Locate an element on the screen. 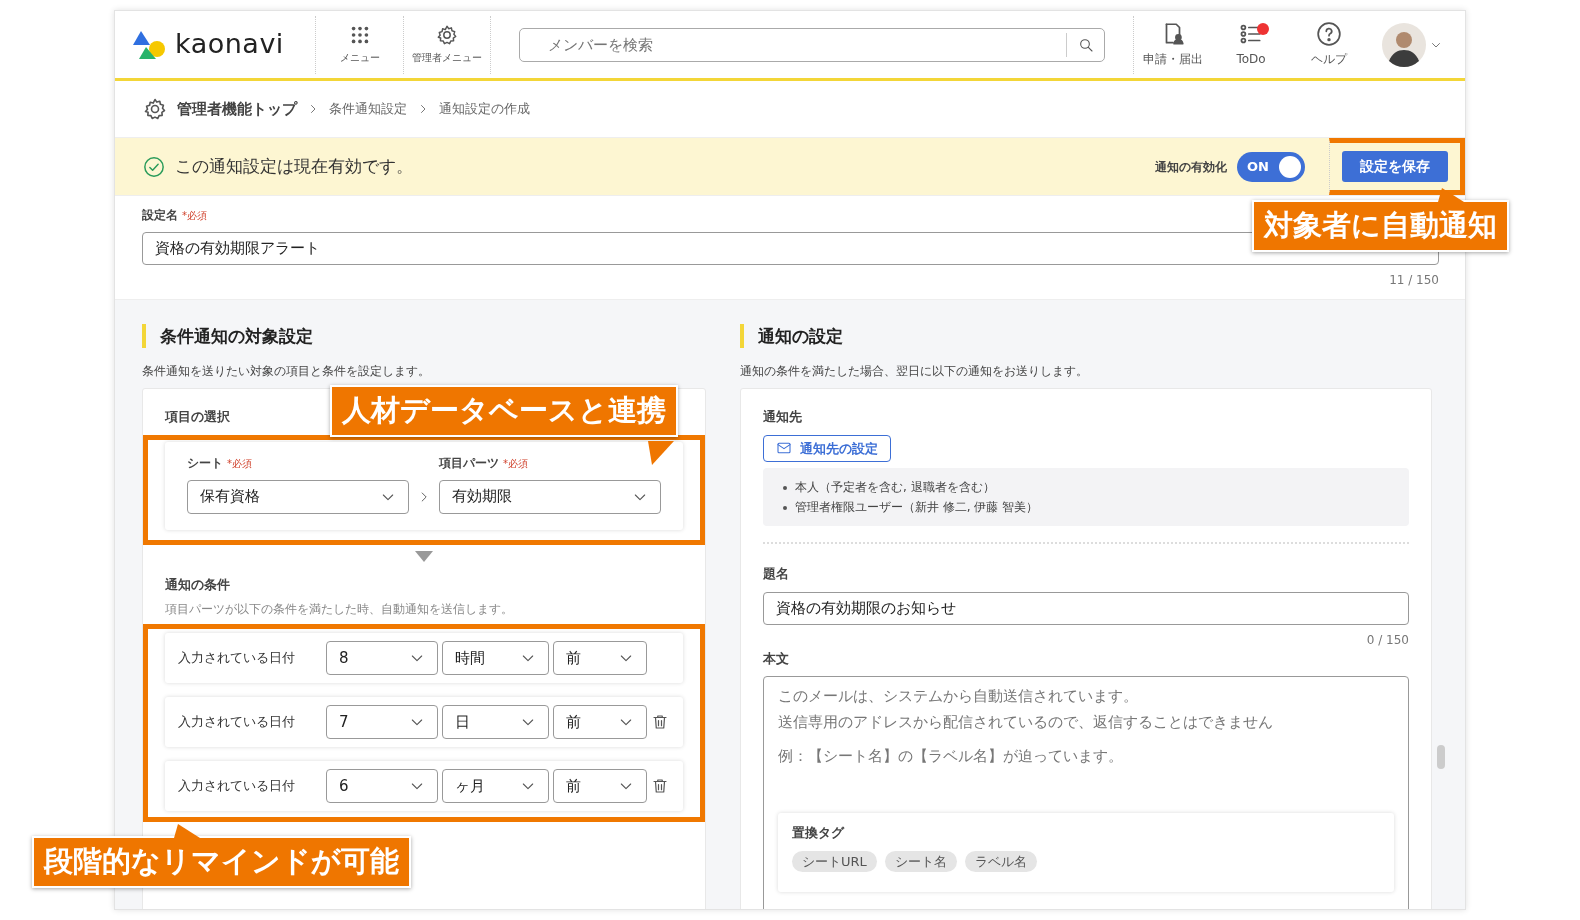  select-field: 保有資格 is located at coordinates (298, 496).